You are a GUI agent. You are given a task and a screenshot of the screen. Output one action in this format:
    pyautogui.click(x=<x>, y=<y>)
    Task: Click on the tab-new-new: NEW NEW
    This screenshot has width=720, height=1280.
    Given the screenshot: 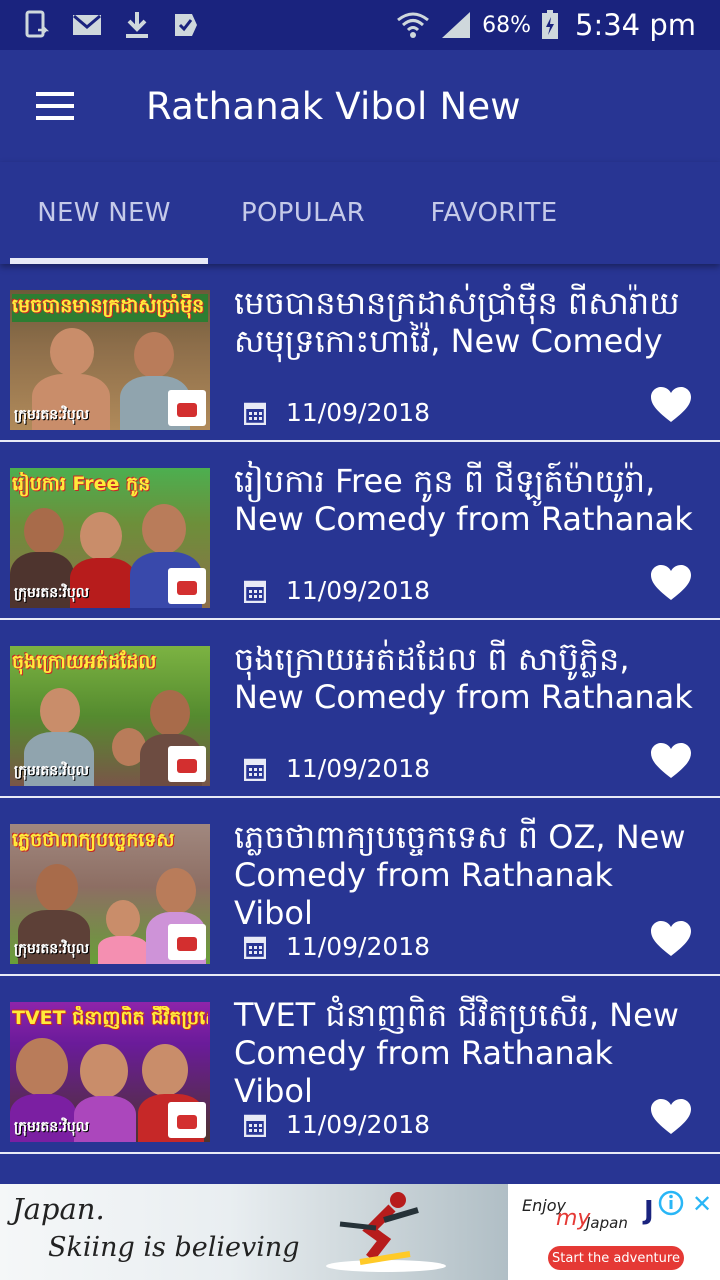 What is the action you would take?
    pyautogui.click(x=104, y=213)
    